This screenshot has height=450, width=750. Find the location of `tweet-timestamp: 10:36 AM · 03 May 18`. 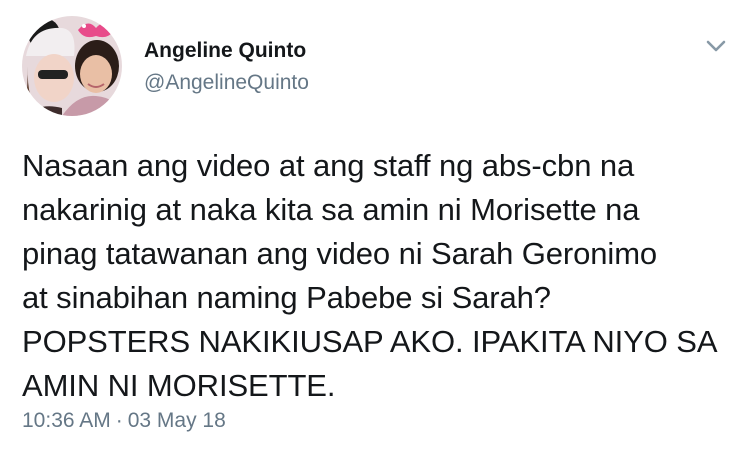

tweet-timestamp: 10:36 AM · 03 May 18 is located at coordinates (124, 421).